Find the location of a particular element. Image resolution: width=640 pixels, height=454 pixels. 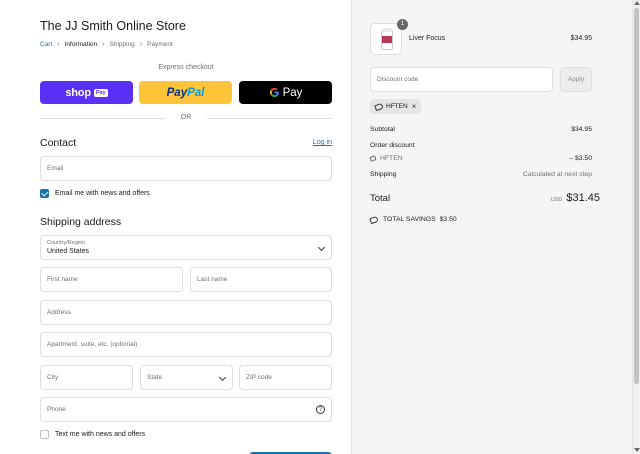

bottle-cap is located at coordinates (387, 30).